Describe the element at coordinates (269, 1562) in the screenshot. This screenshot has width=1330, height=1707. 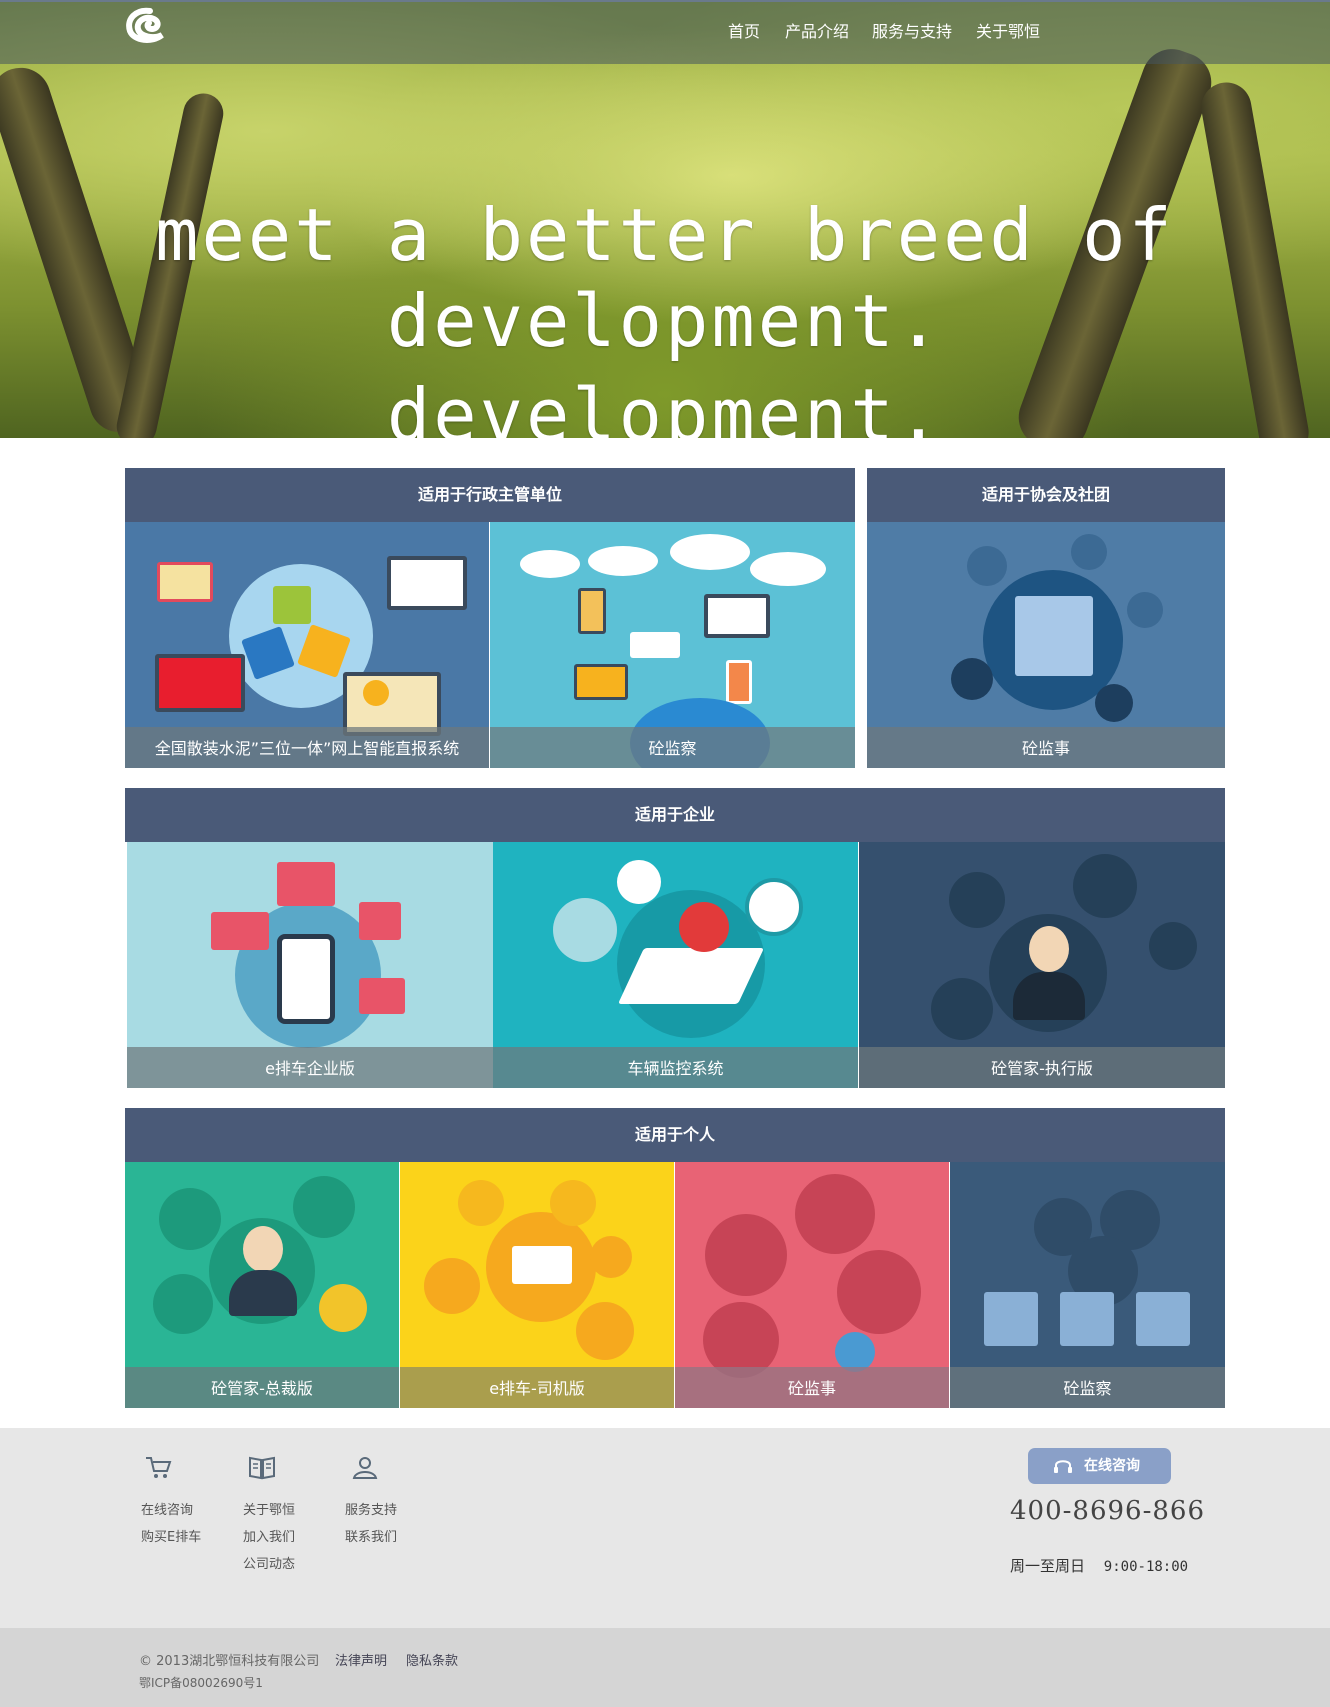
I see `footer-link-news: 公司动态` at that location.